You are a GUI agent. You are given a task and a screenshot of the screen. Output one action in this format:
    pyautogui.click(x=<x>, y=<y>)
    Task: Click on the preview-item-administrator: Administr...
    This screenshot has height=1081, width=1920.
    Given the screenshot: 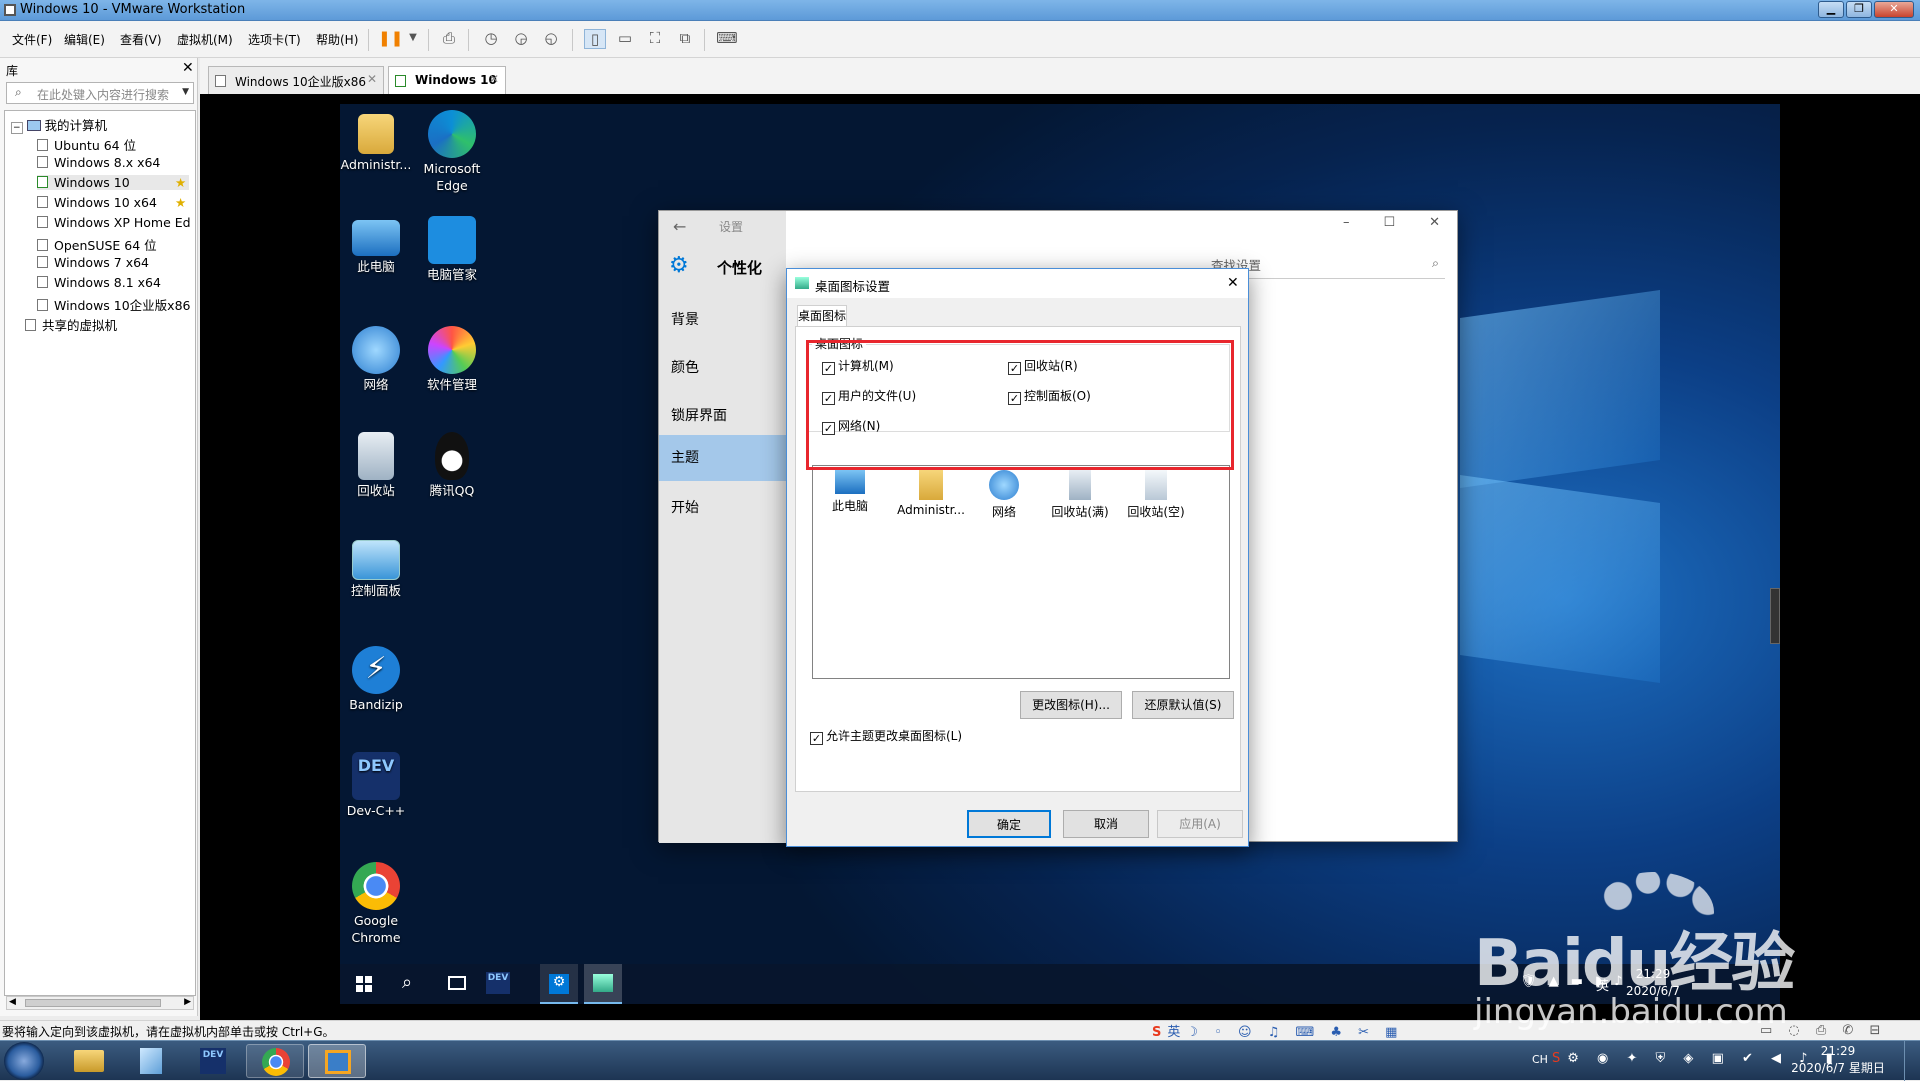 What is the action you would take?
    pyautogui.click(x=931, y=493)
    